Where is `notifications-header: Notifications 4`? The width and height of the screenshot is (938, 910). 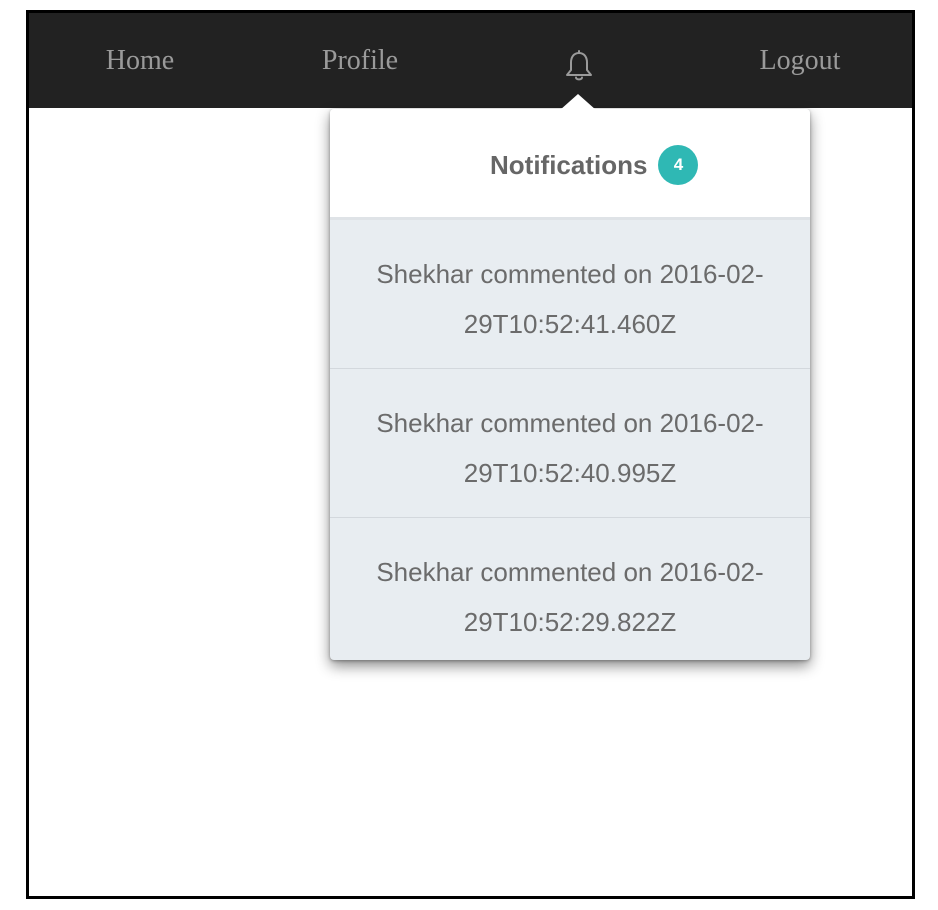 notifications-header: Notifications 4 is located at coordinates (570, 164).